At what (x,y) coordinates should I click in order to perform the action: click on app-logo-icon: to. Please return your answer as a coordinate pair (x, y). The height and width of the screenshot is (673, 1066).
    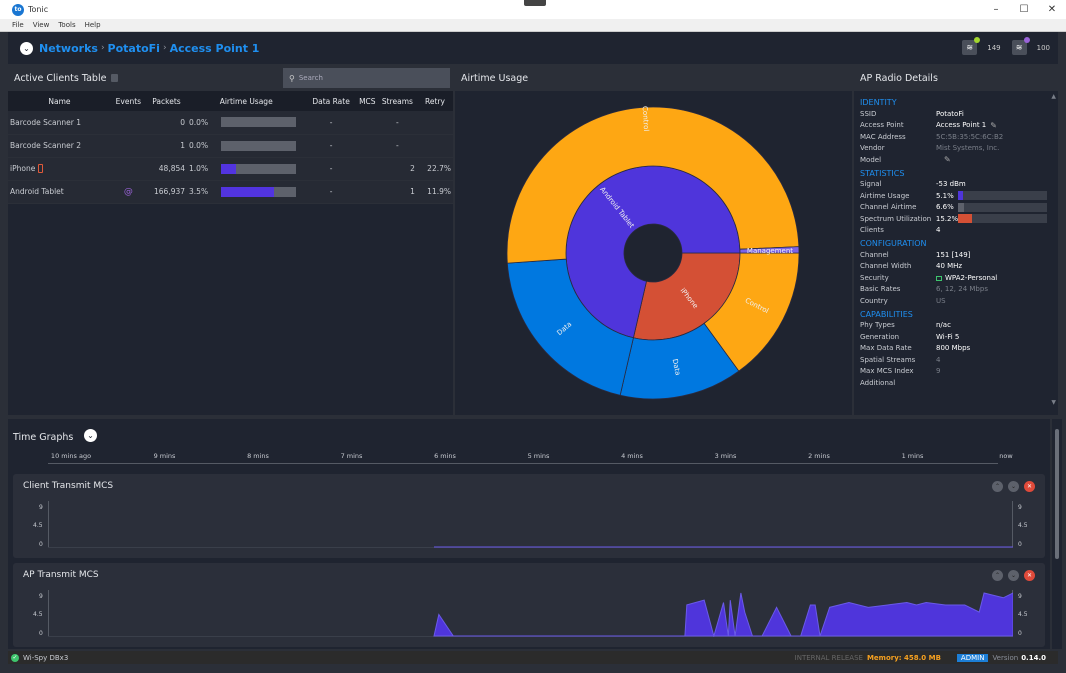
    Looking at the image, I should click on (18, 9).